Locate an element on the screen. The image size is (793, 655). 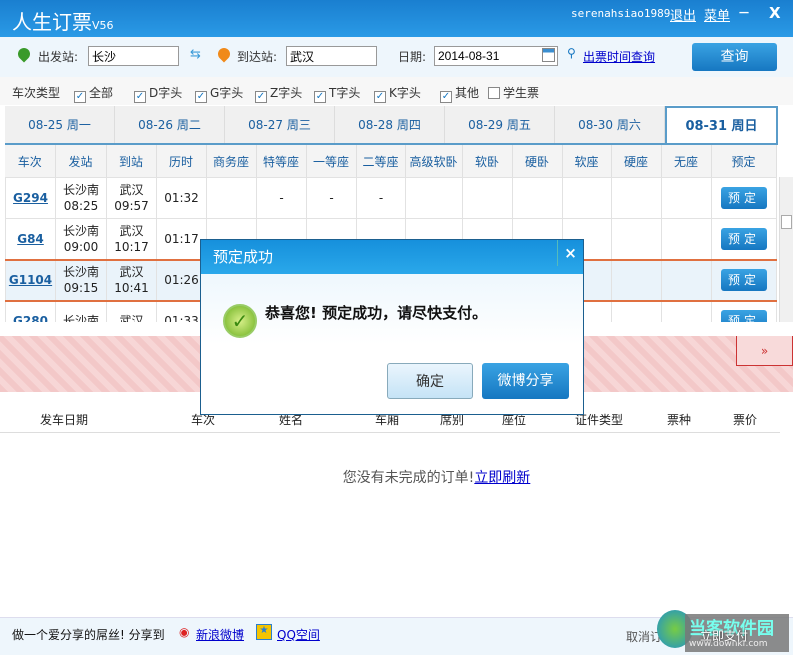
filter-checkbox: ✓ K字头 is located at coordinates (397, 93).